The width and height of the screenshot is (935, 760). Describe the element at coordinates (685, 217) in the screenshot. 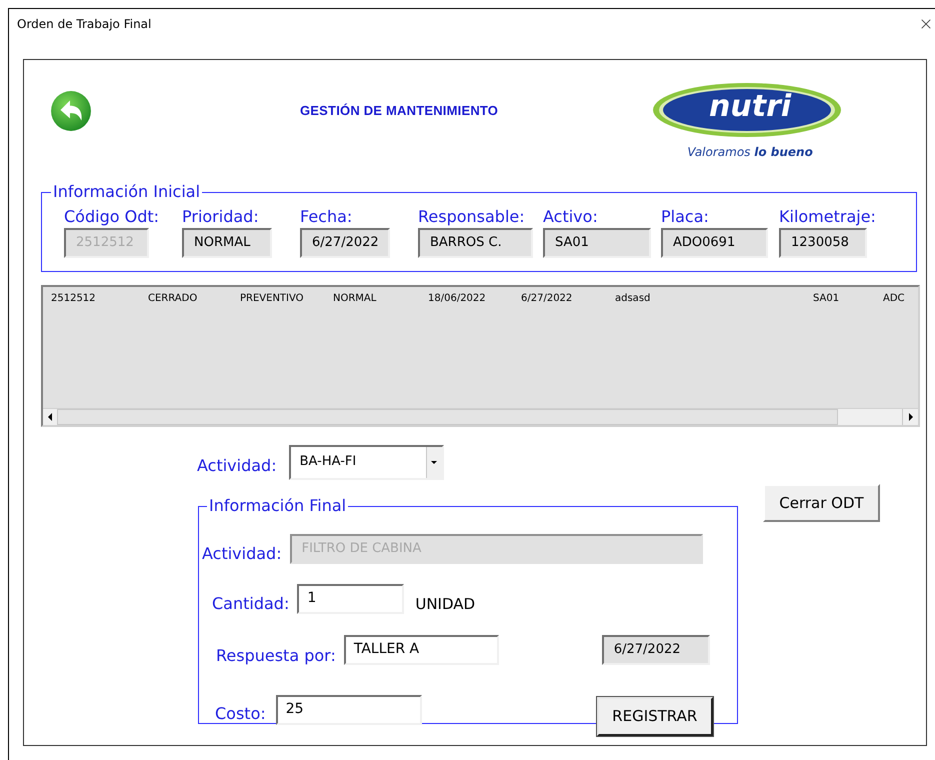

I see `field-label: Placa:` at that location.